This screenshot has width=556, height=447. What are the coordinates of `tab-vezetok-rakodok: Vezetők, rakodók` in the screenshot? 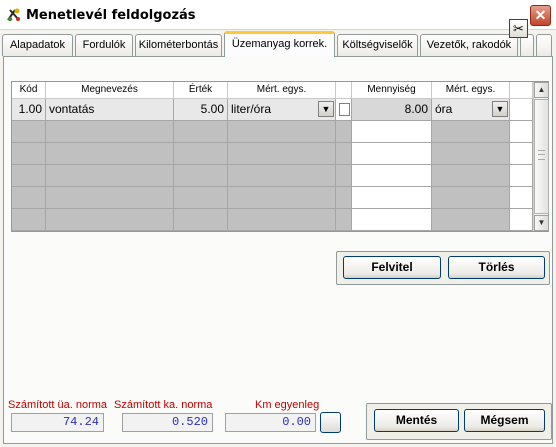 It's located at (469, 45).